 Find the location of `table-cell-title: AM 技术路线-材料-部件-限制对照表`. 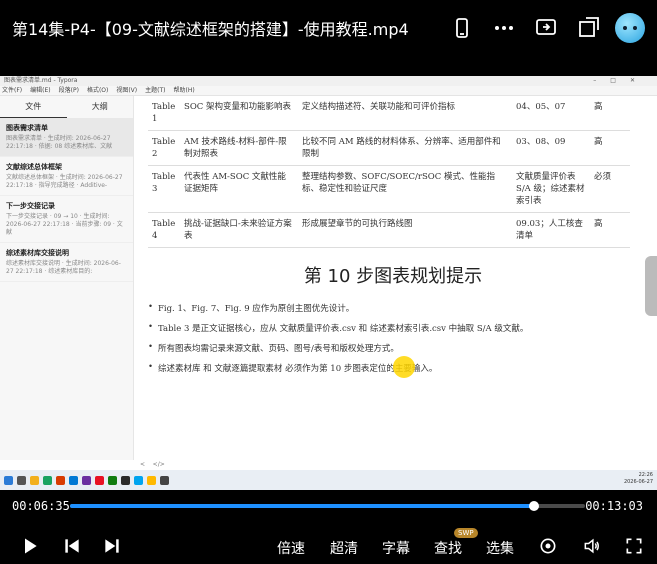

table-cell-title: AM 技术路线-材料-部件-限制对照表 is located at coordinates (239, 148).